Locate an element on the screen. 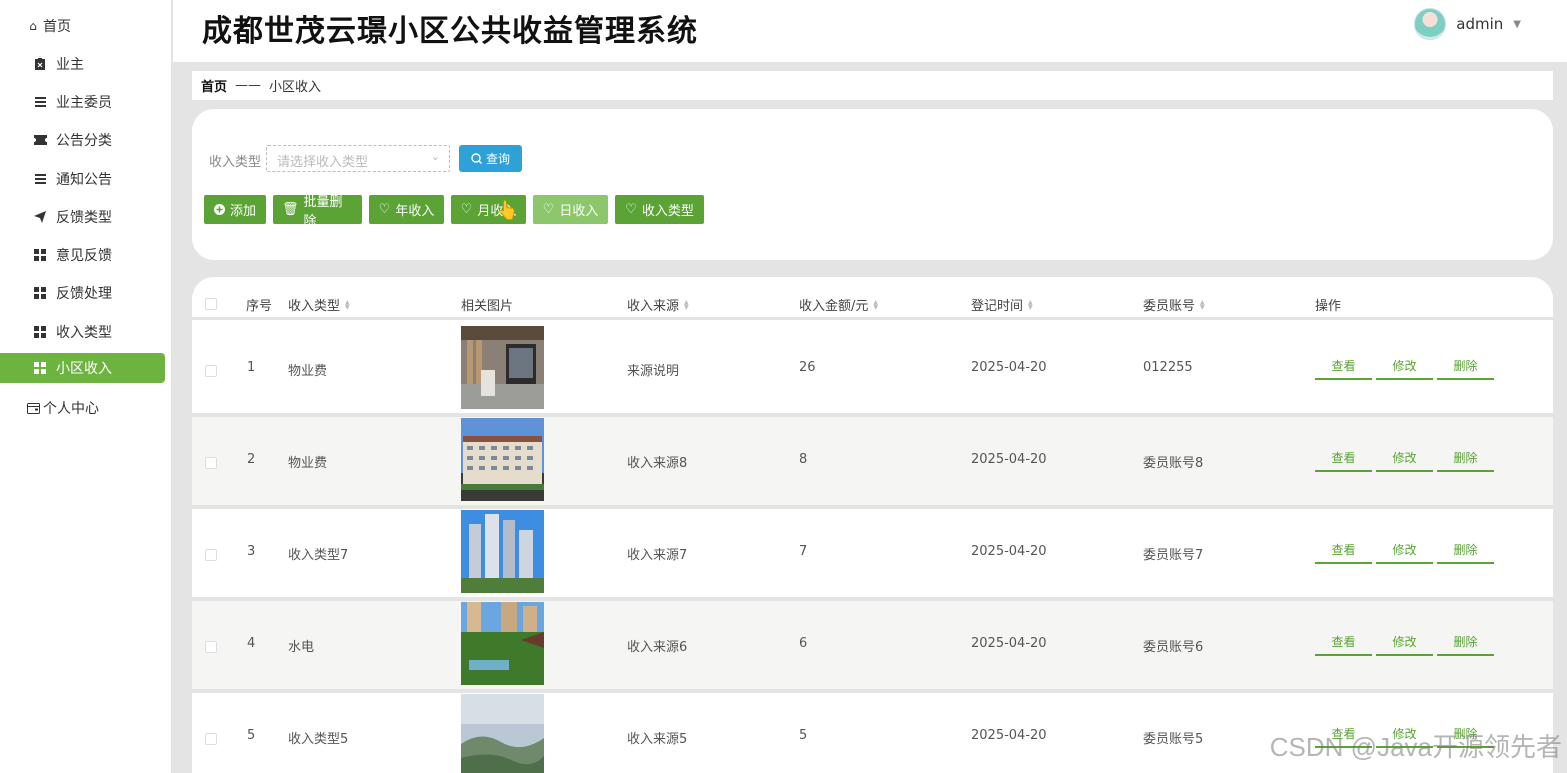 This screenshot has height=773, width=1567. sidebar-item-feedback: 意见反馈 is located at coordinates (82, 255).